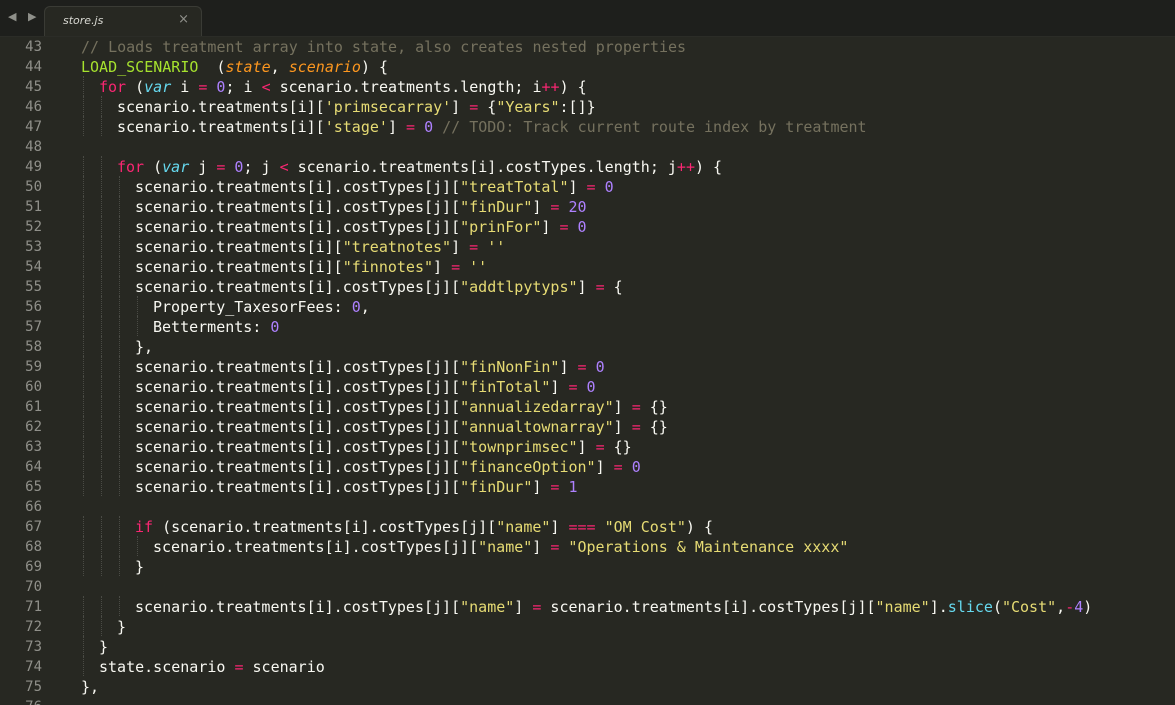 This screenshot has width=1175, height=705. What do you see at coordinates (587, 626) in the screenshot?
I see `code-line: 72}` at bounding box center [587, 626].